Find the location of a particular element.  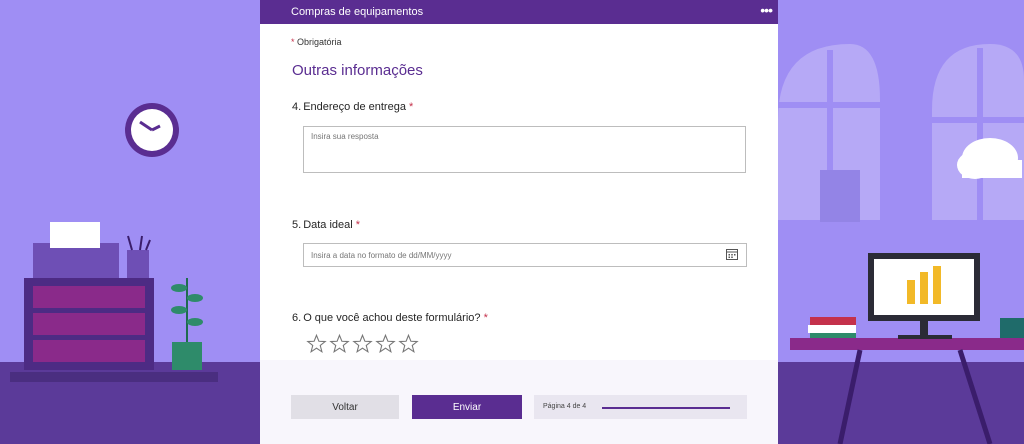

question-6-label: 6. O que você achou deste formulário? * is located at coordinates (390, 318).